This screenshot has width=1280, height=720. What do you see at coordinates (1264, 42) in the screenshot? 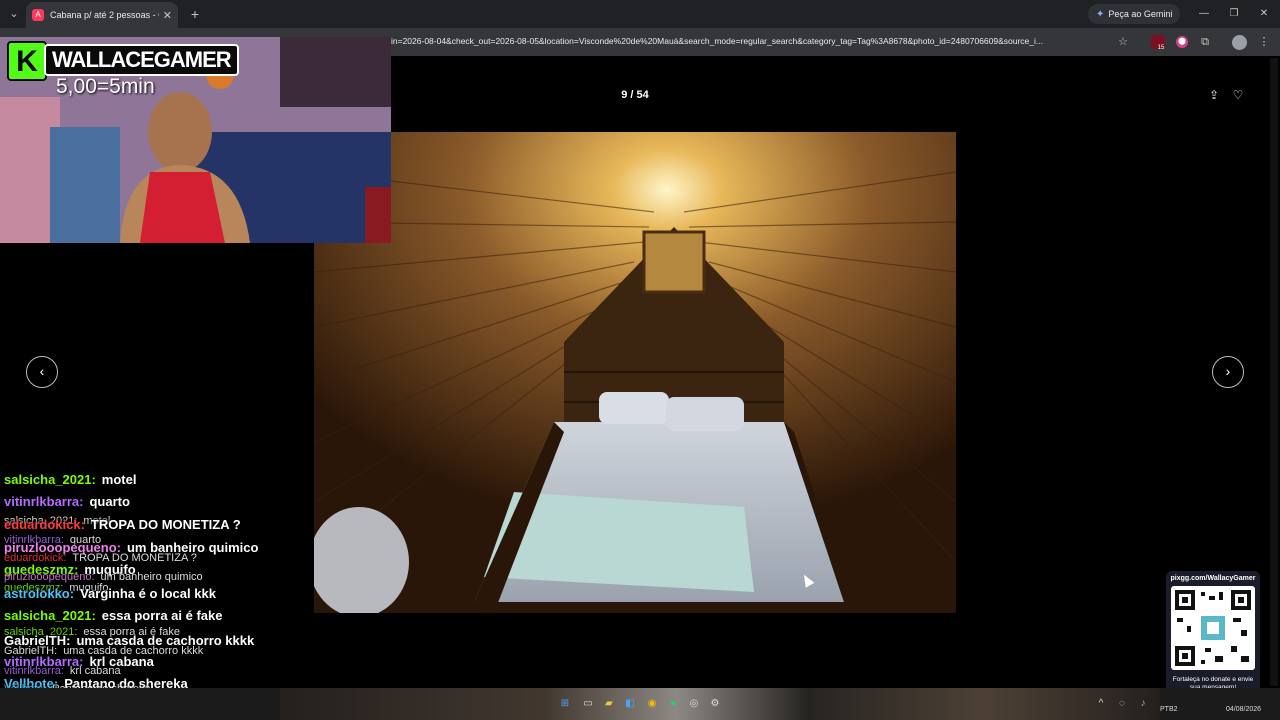
I see `menu-kebab-icon: ⋮` at bounding box center [1264, 42].